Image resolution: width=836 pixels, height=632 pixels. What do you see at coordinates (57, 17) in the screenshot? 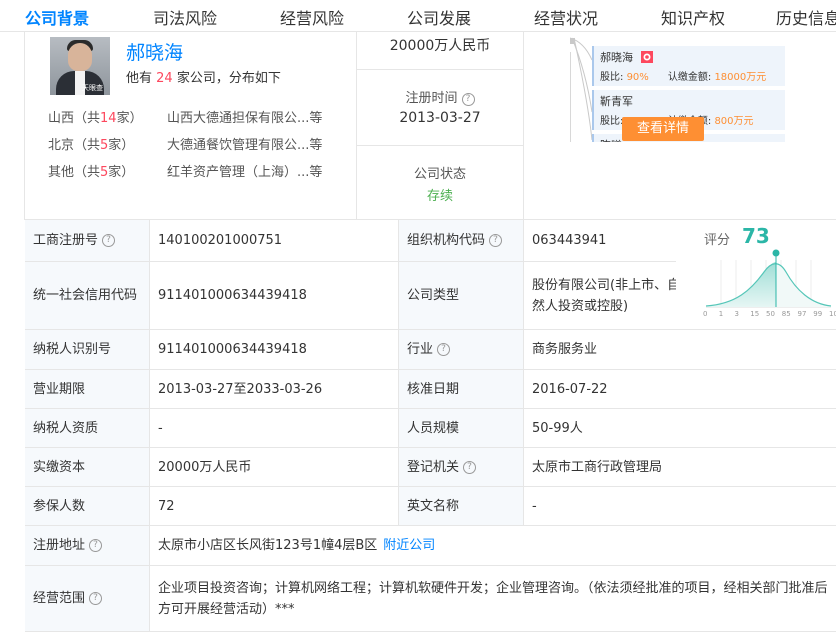
I see `tab-company-background: 公司背景` at bounding box center [57, 17].